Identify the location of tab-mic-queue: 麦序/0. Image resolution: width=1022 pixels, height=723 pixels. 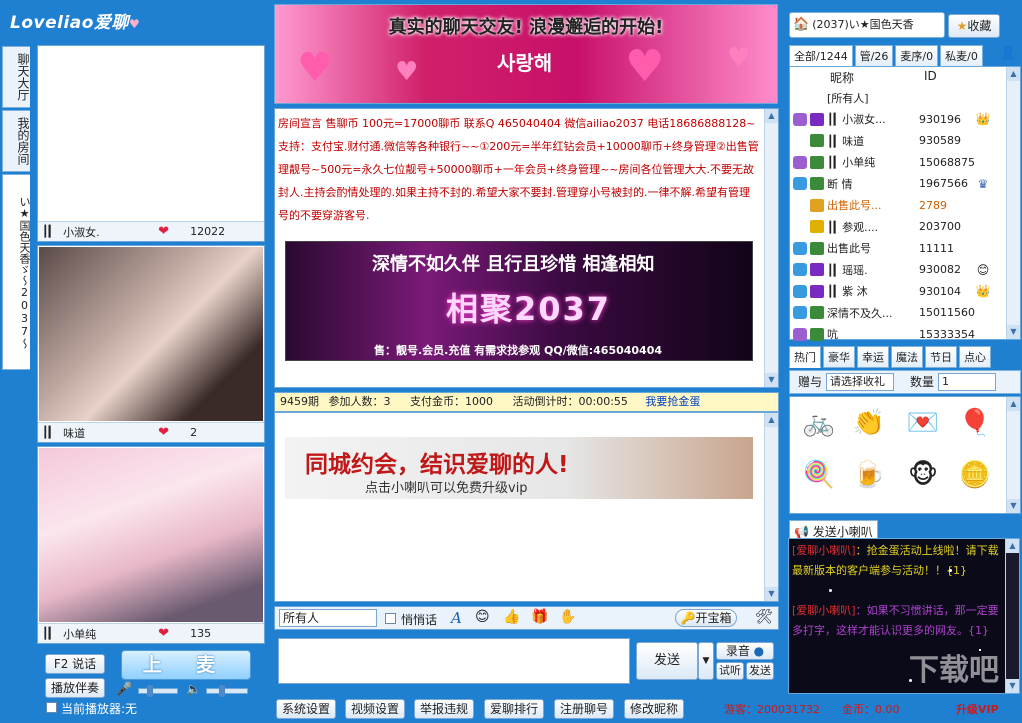
(917, 56).